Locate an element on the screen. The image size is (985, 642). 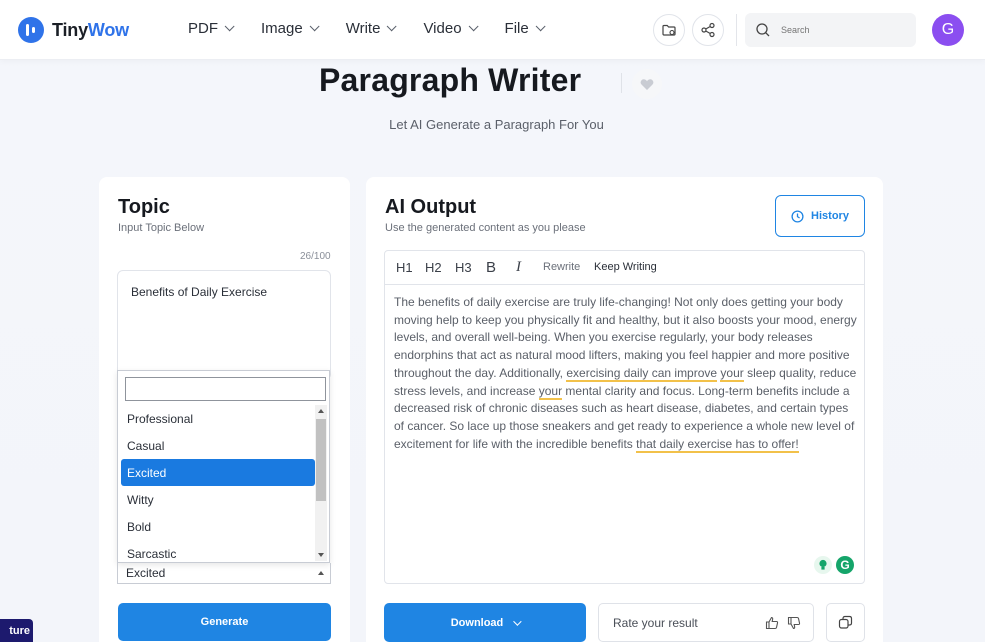
nav-file-label: File is located at coordinates (516, 28).